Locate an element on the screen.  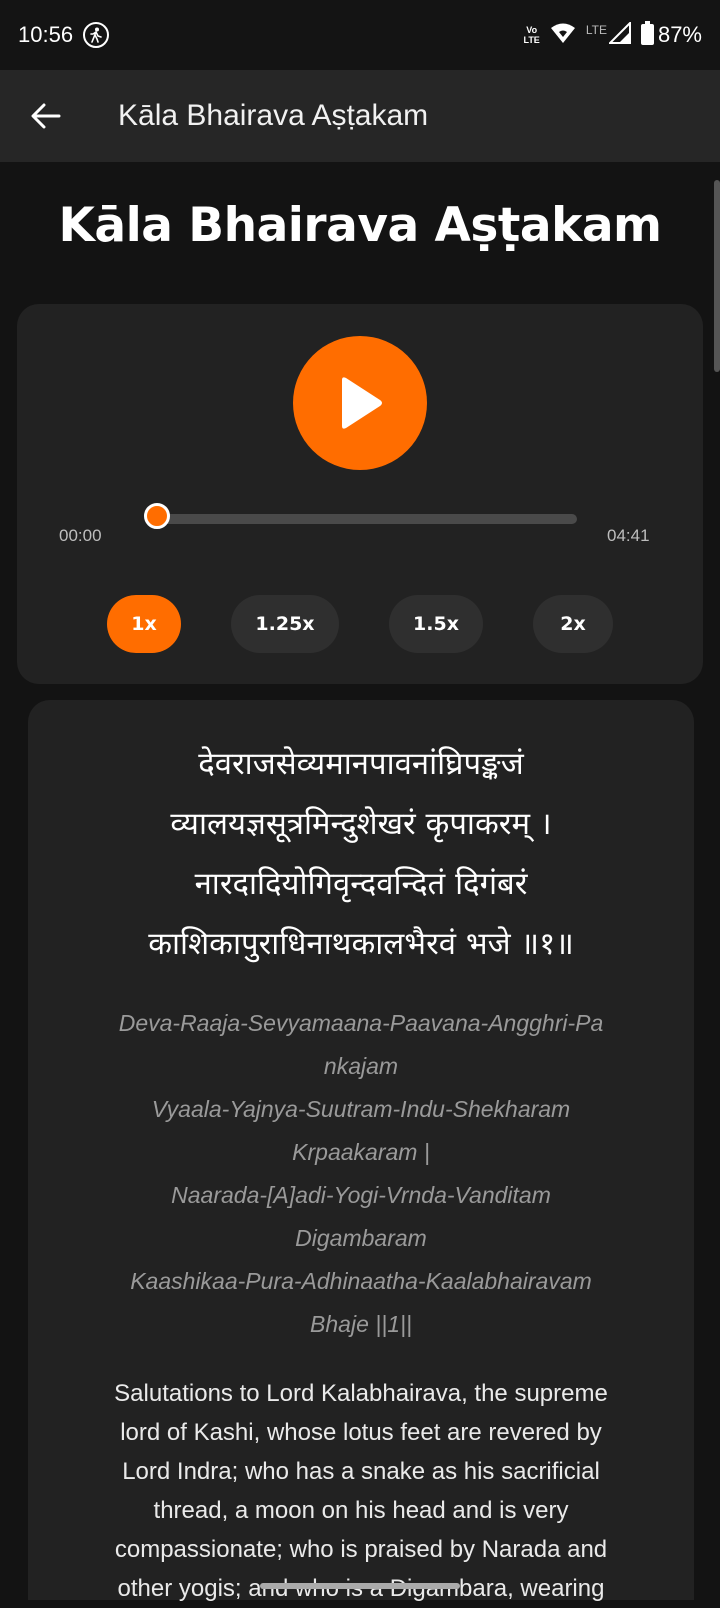
app-bar-title: Kāla Bhairava Aṣṭakam is located at coordinates (273, 115).